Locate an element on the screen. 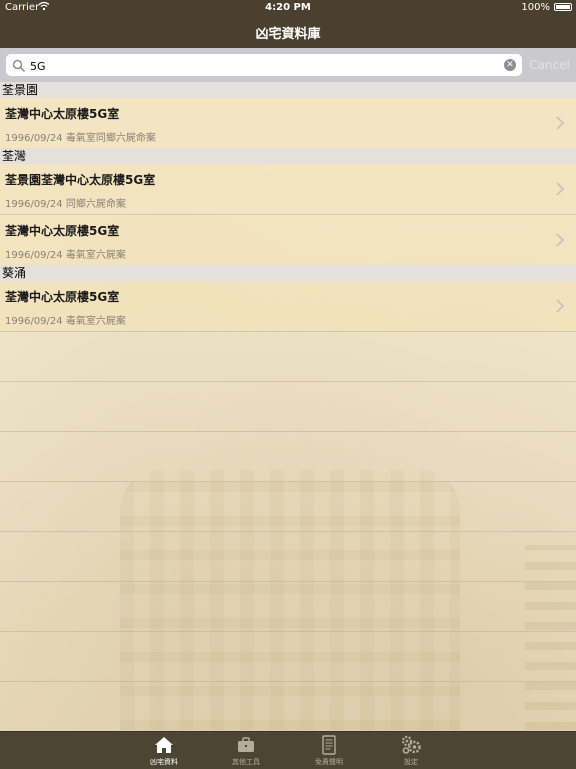 This screenshot has height=769, width=576. battery-percent: 100% is located at coordinates (535, 7).